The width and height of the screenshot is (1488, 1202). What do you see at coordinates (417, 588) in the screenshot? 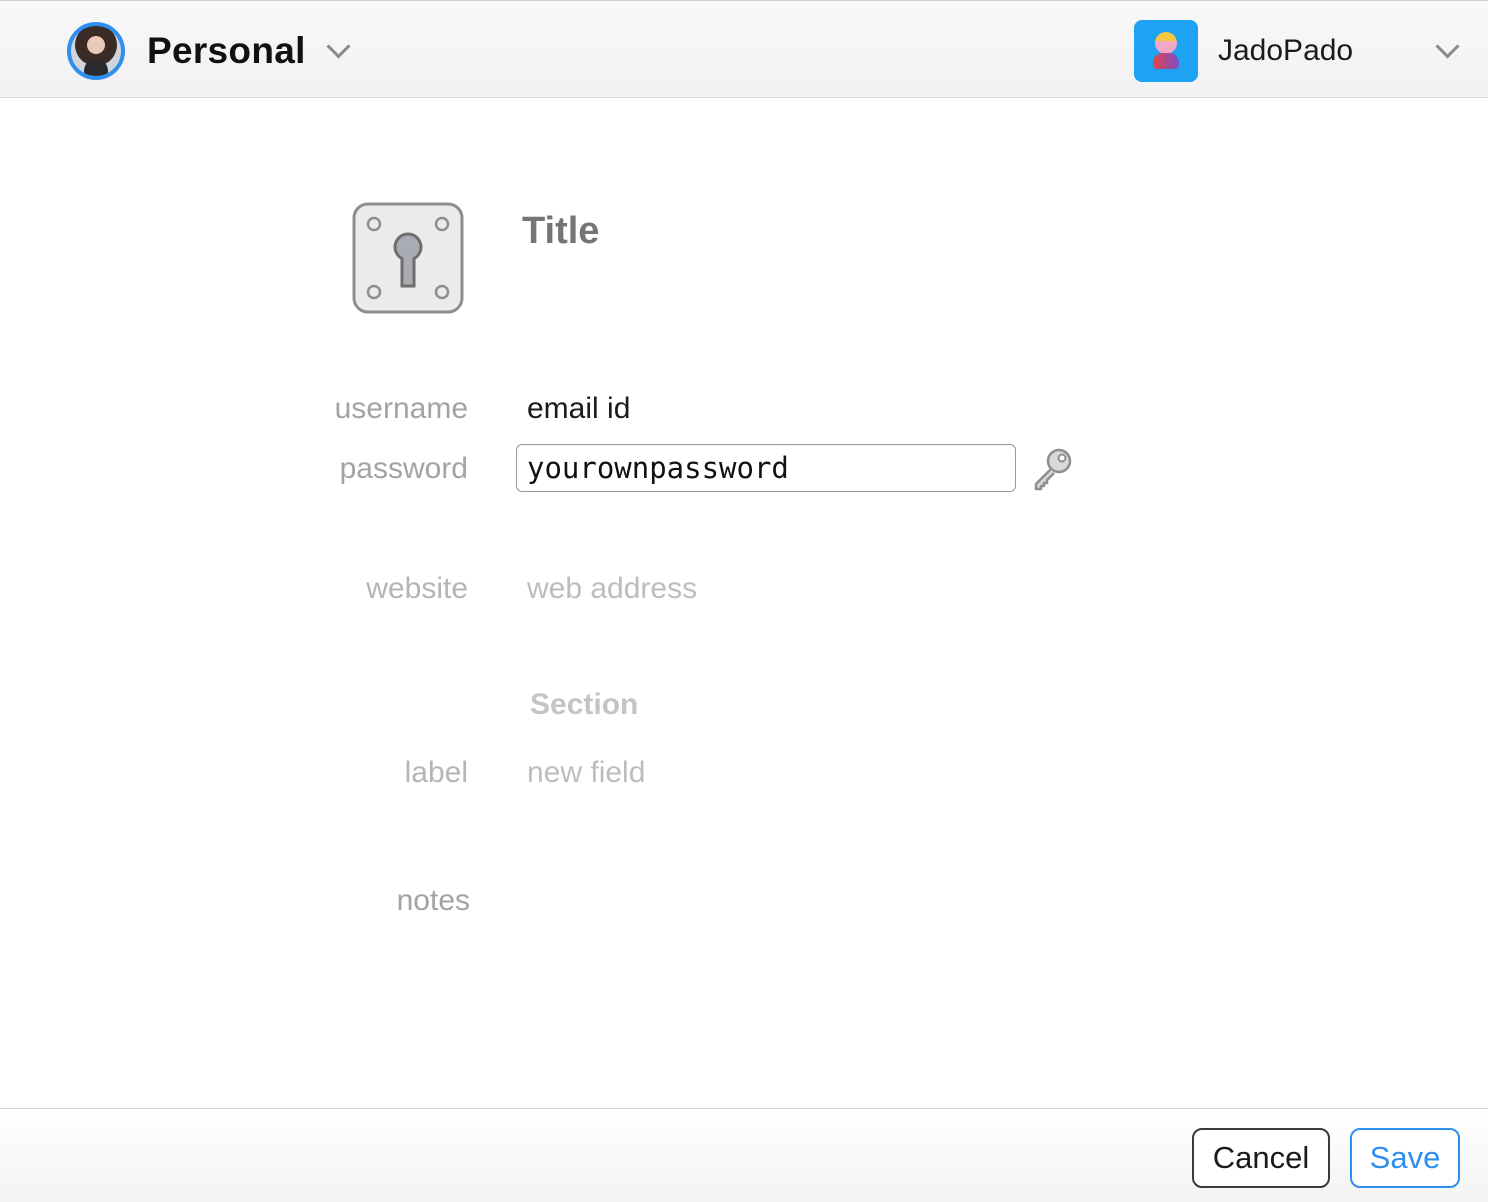
I see `website-label: website` at bounding box center [417, 588].